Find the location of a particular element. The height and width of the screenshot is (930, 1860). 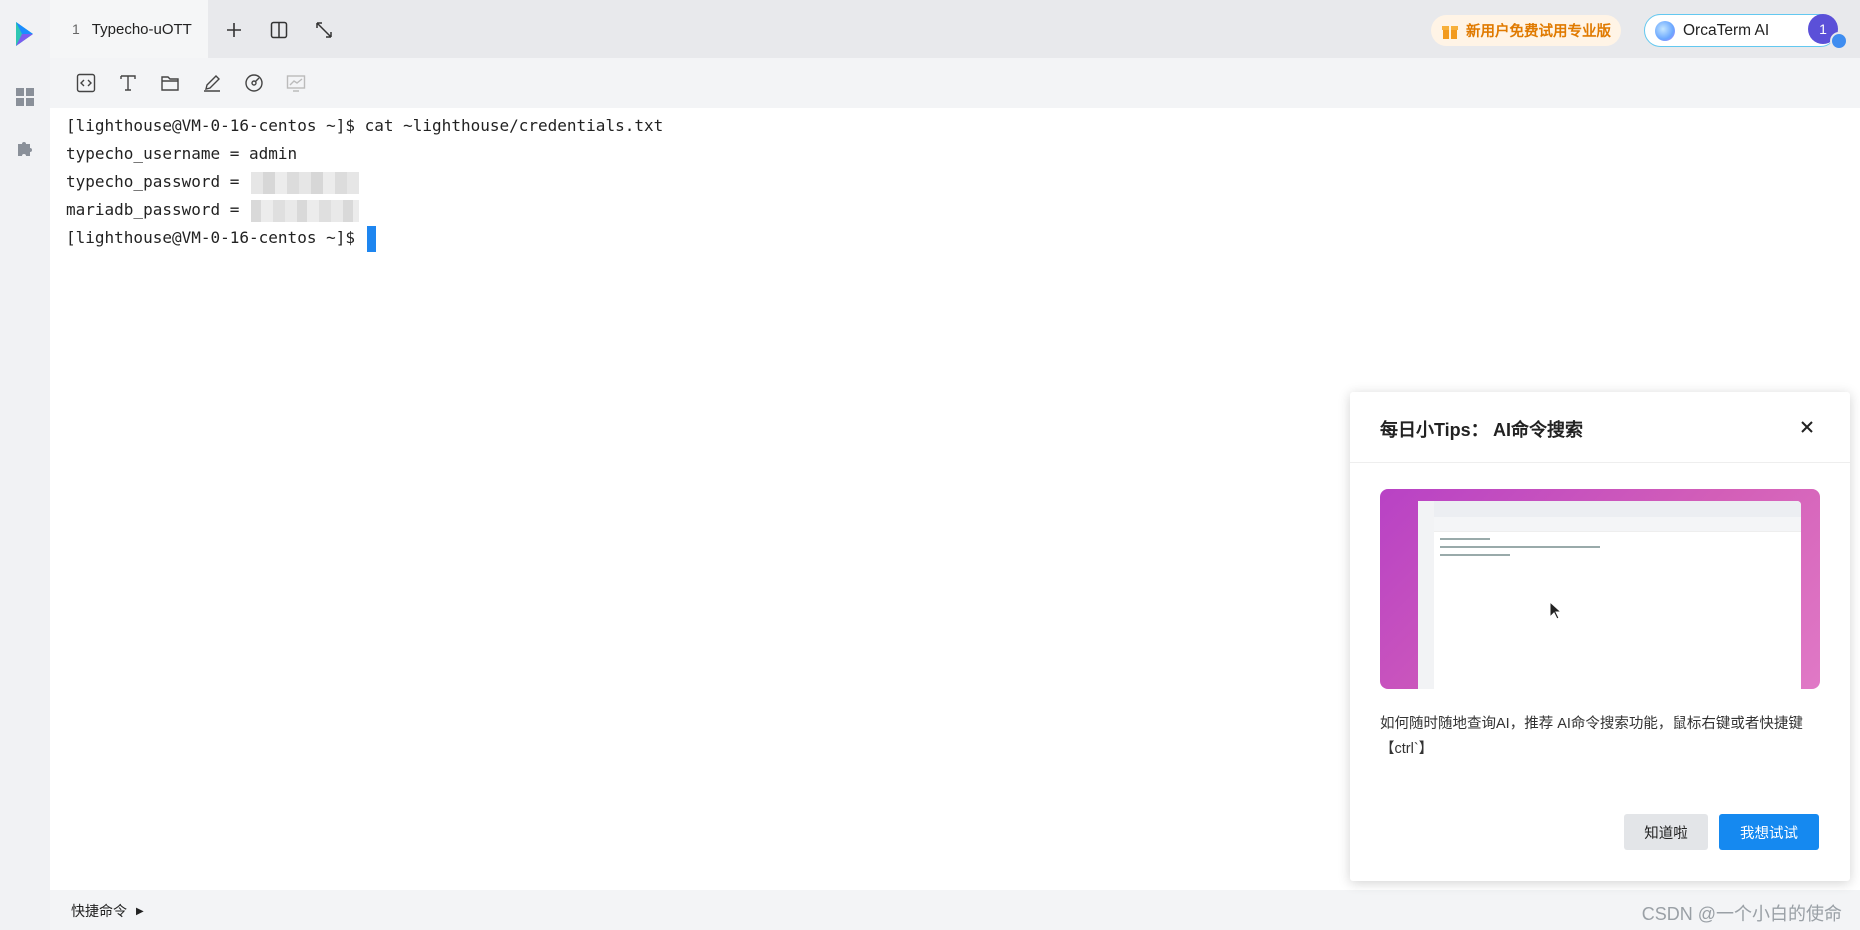

terminal-cursor is located at coordinates (371, 238).